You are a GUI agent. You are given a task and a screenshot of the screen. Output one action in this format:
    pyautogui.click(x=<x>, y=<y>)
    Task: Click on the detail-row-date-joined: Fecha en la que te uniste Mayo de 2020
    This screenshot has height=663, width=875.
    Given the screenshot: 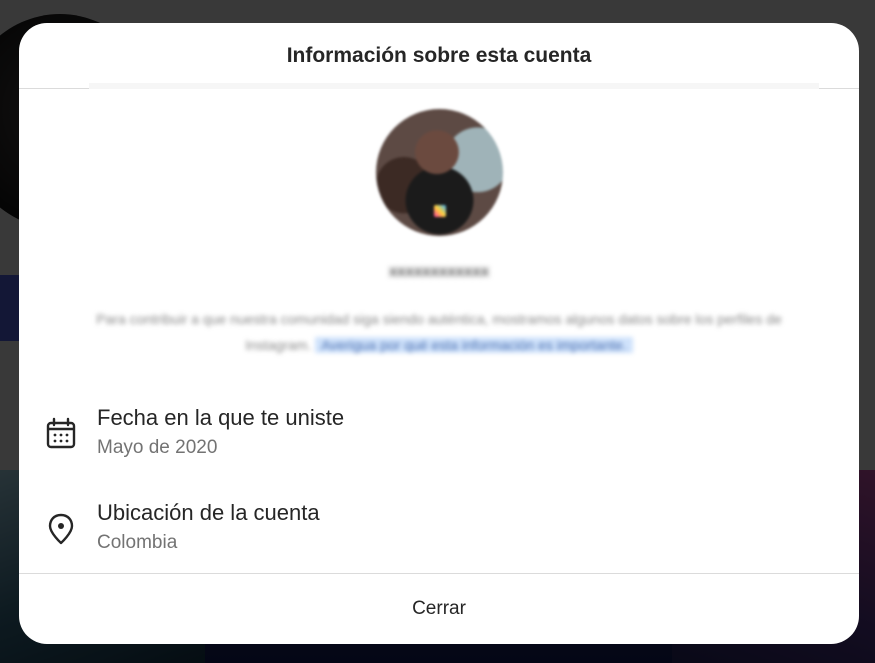 What is the action you would take?
    pyautogui.click(x=439, y=438)
    